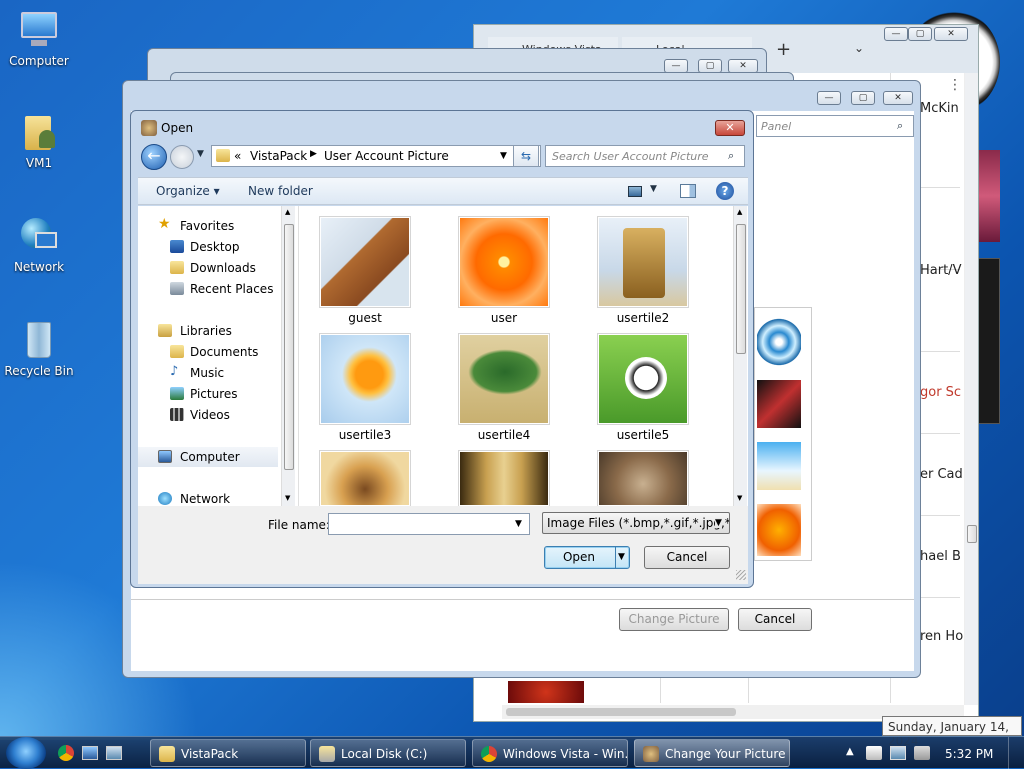 Image resolution: width=1024 pixels, height=769 pixels. Describe the element at coordinates (725, 191) in the screenshot. I see `help-icon: ?` at that location.